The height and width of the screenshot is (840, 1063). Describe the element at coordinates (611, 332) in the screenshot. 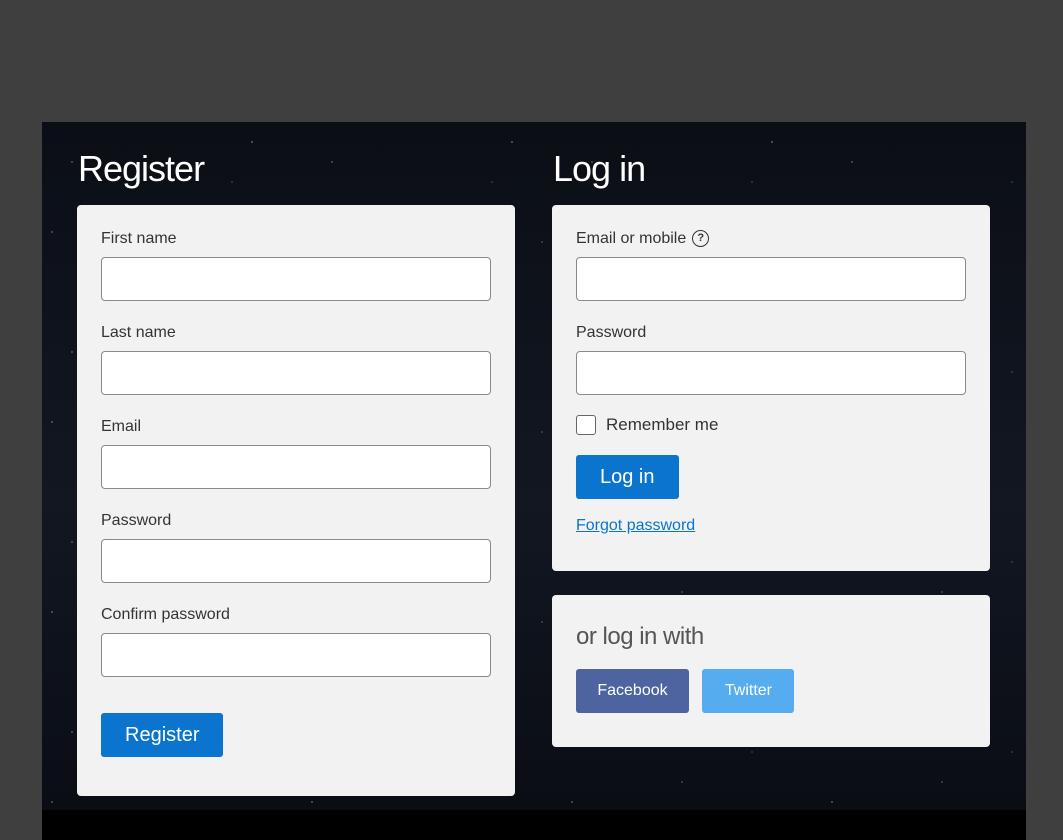

I see `login-password-label: Password` at that location.